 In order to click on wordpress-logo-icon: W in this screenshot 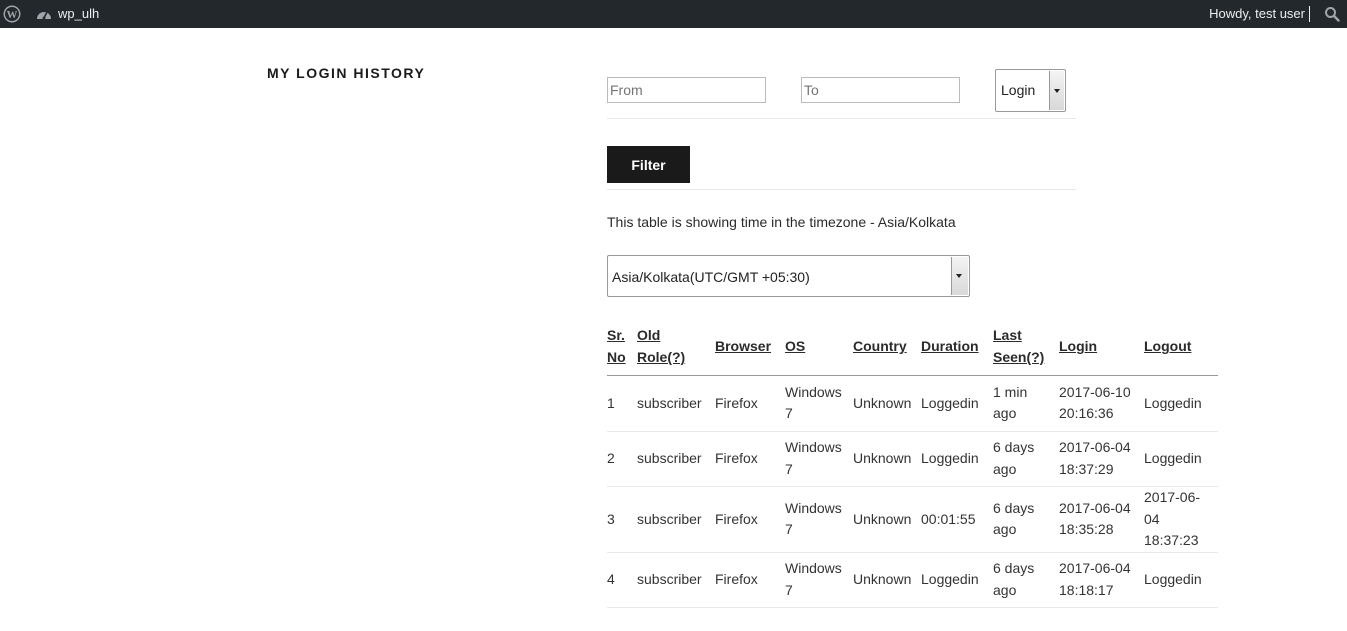, I will do `click(12, 14)`.